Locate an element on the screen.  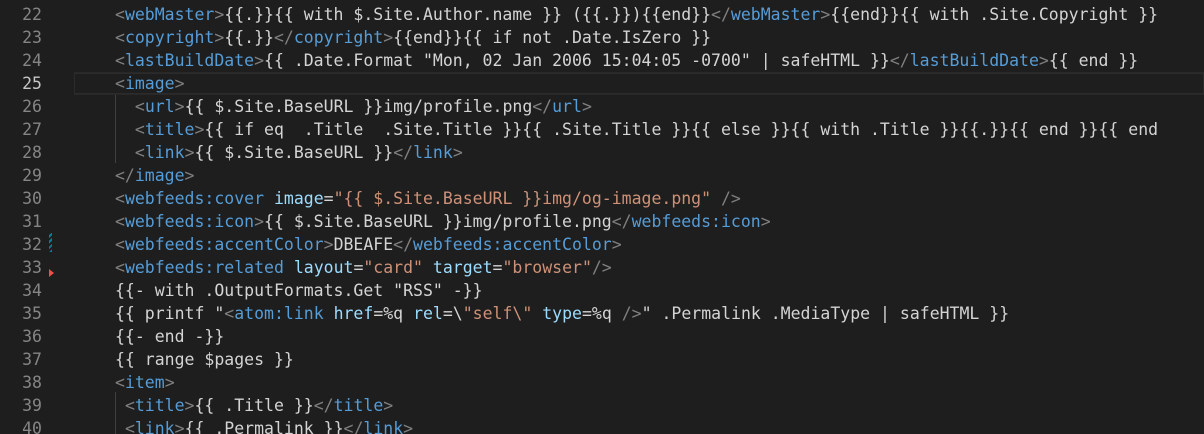
code-text: {{- with .OutputFormats.Get "RSS" -}} is located at coordinates (299, 290).